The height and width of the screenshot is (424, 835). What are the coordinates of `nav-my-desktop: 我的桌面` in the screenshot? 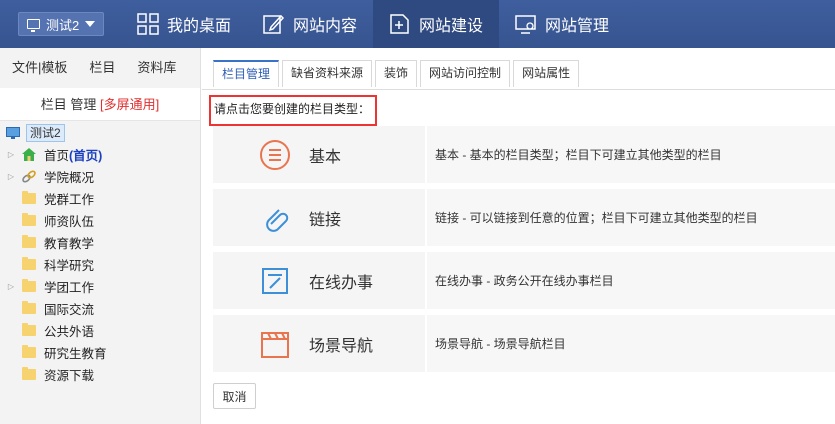 It's located at (184, 24).